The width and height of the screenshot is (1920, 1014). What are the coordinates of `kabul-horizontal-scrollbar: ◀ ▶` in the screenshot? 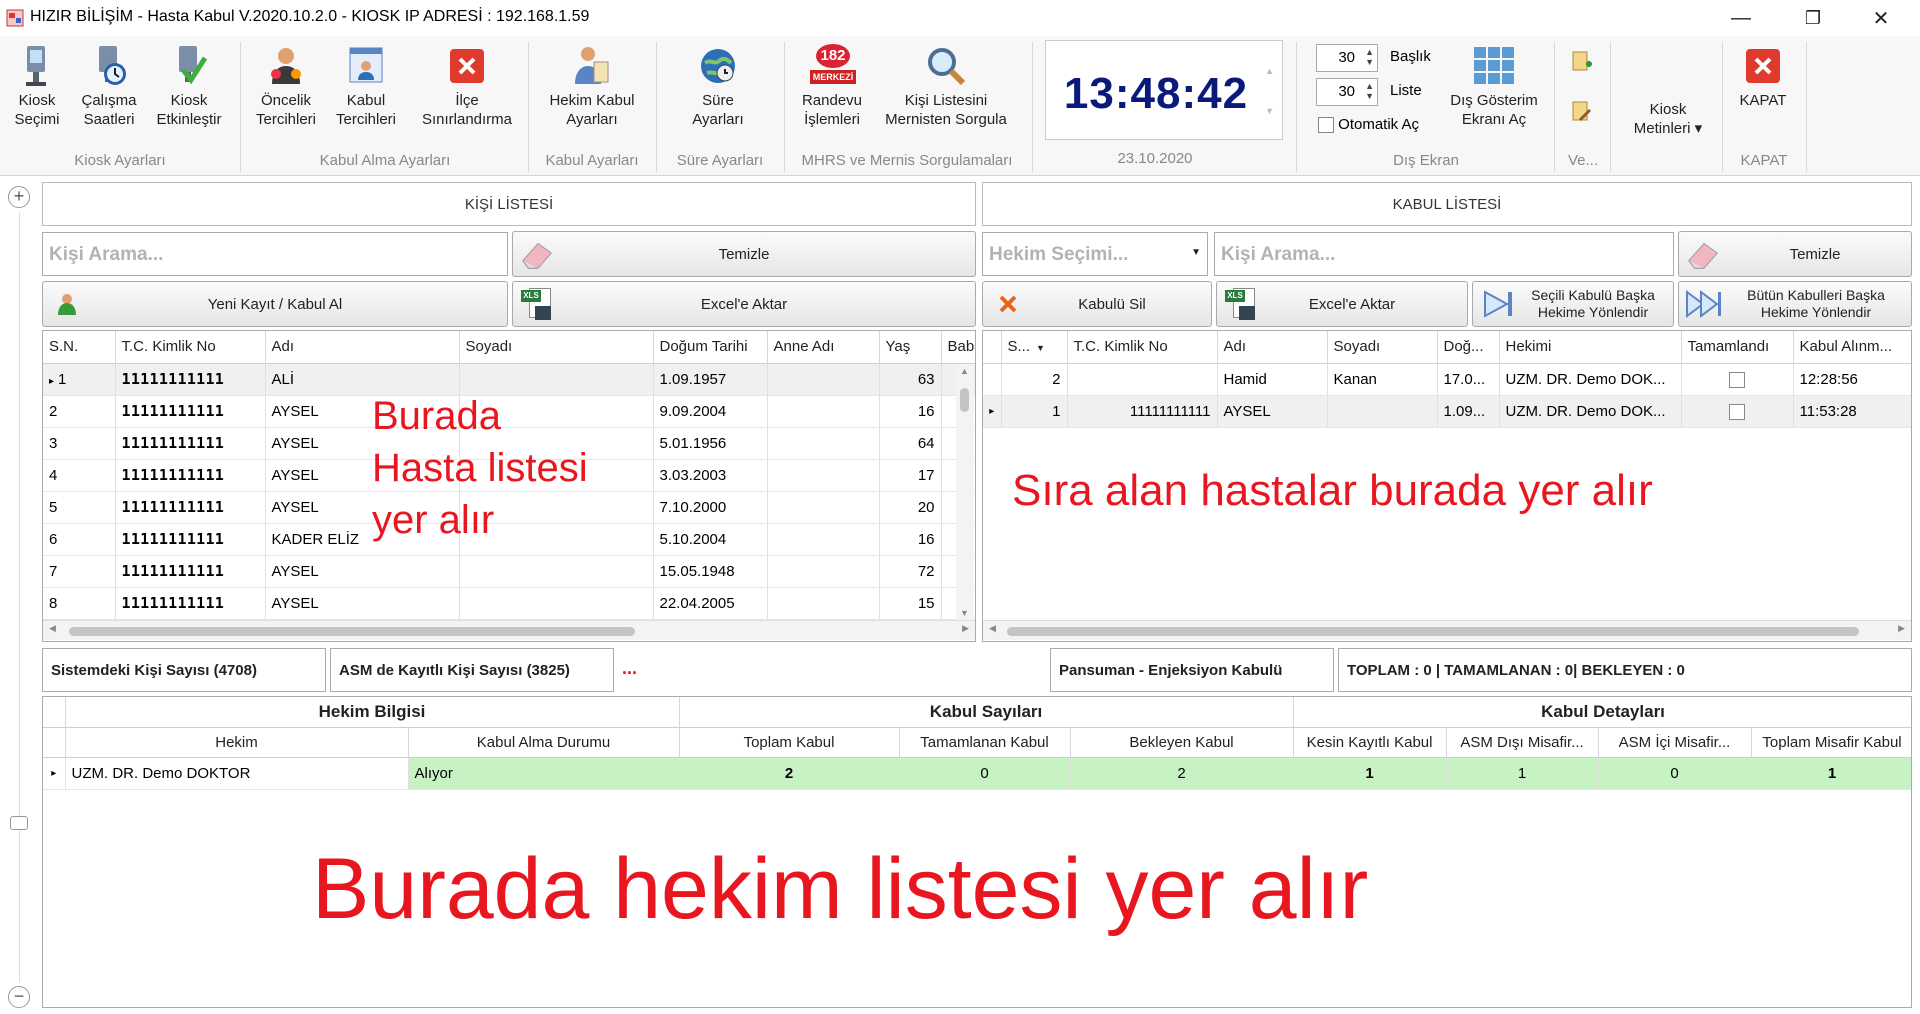 It's located at (1447, 630).